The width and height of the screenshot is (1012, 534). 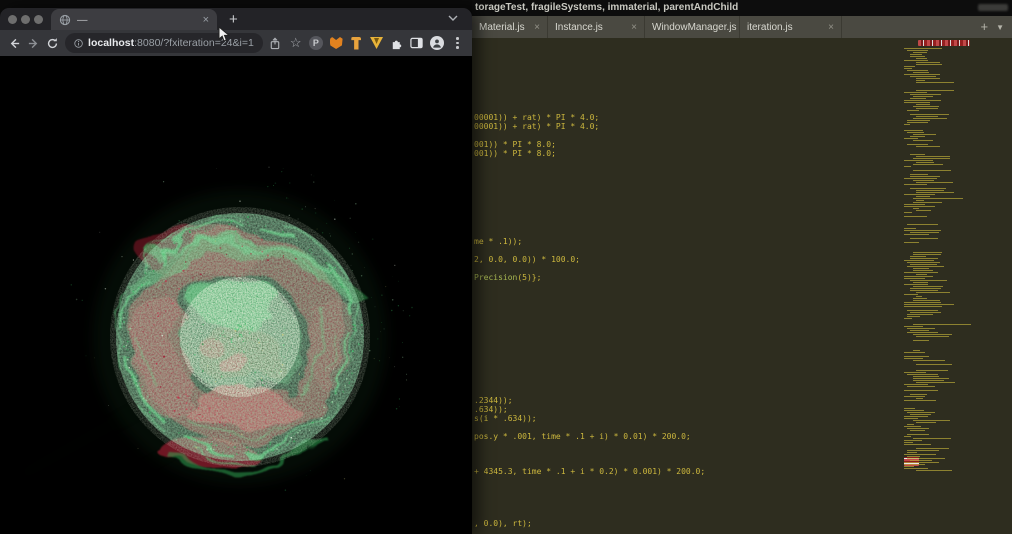 I want to click on editor-tab-label: WindowManager.js, so click(x=694, y=27).